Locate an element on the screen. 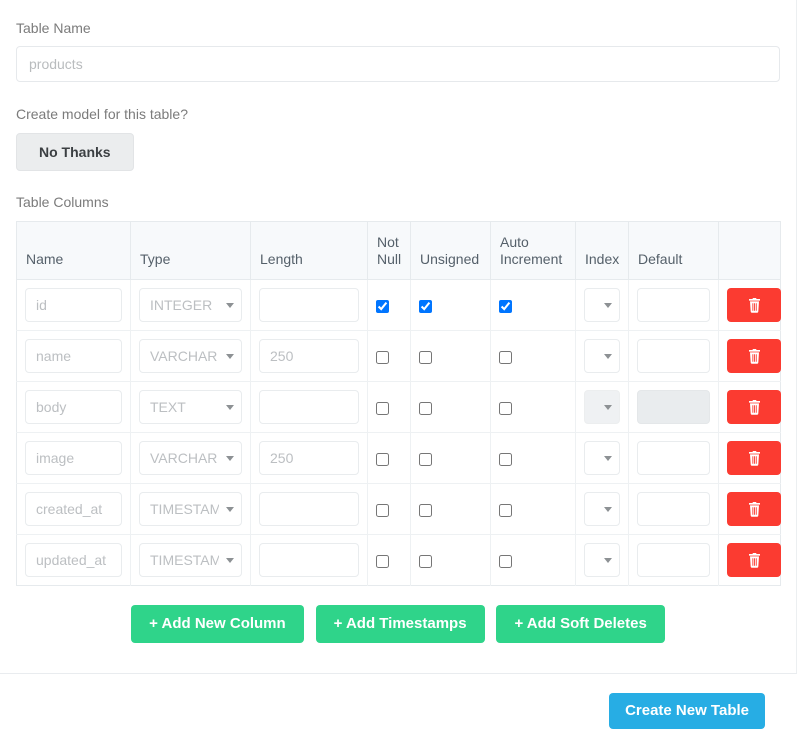  panel-right-edge is located at coordinates (796, 336).